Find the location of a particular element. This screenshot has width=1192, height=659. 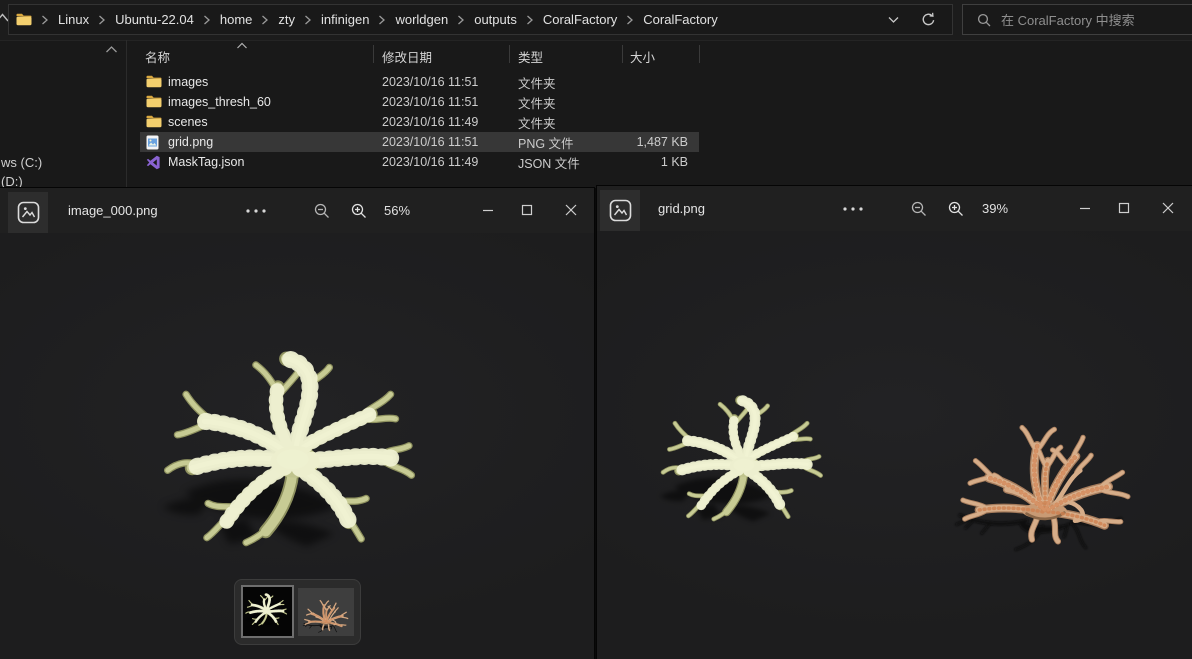

breadcrumb-item: outputs is located at coordinates (495, 19).